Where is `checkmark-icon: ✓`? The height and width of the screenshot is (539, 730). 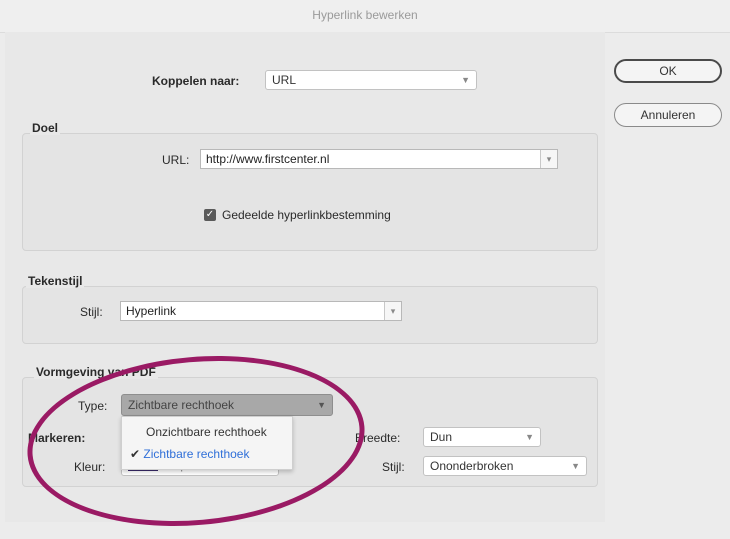 checkmark-icon: ✓ is located at coordinates (210, 214).